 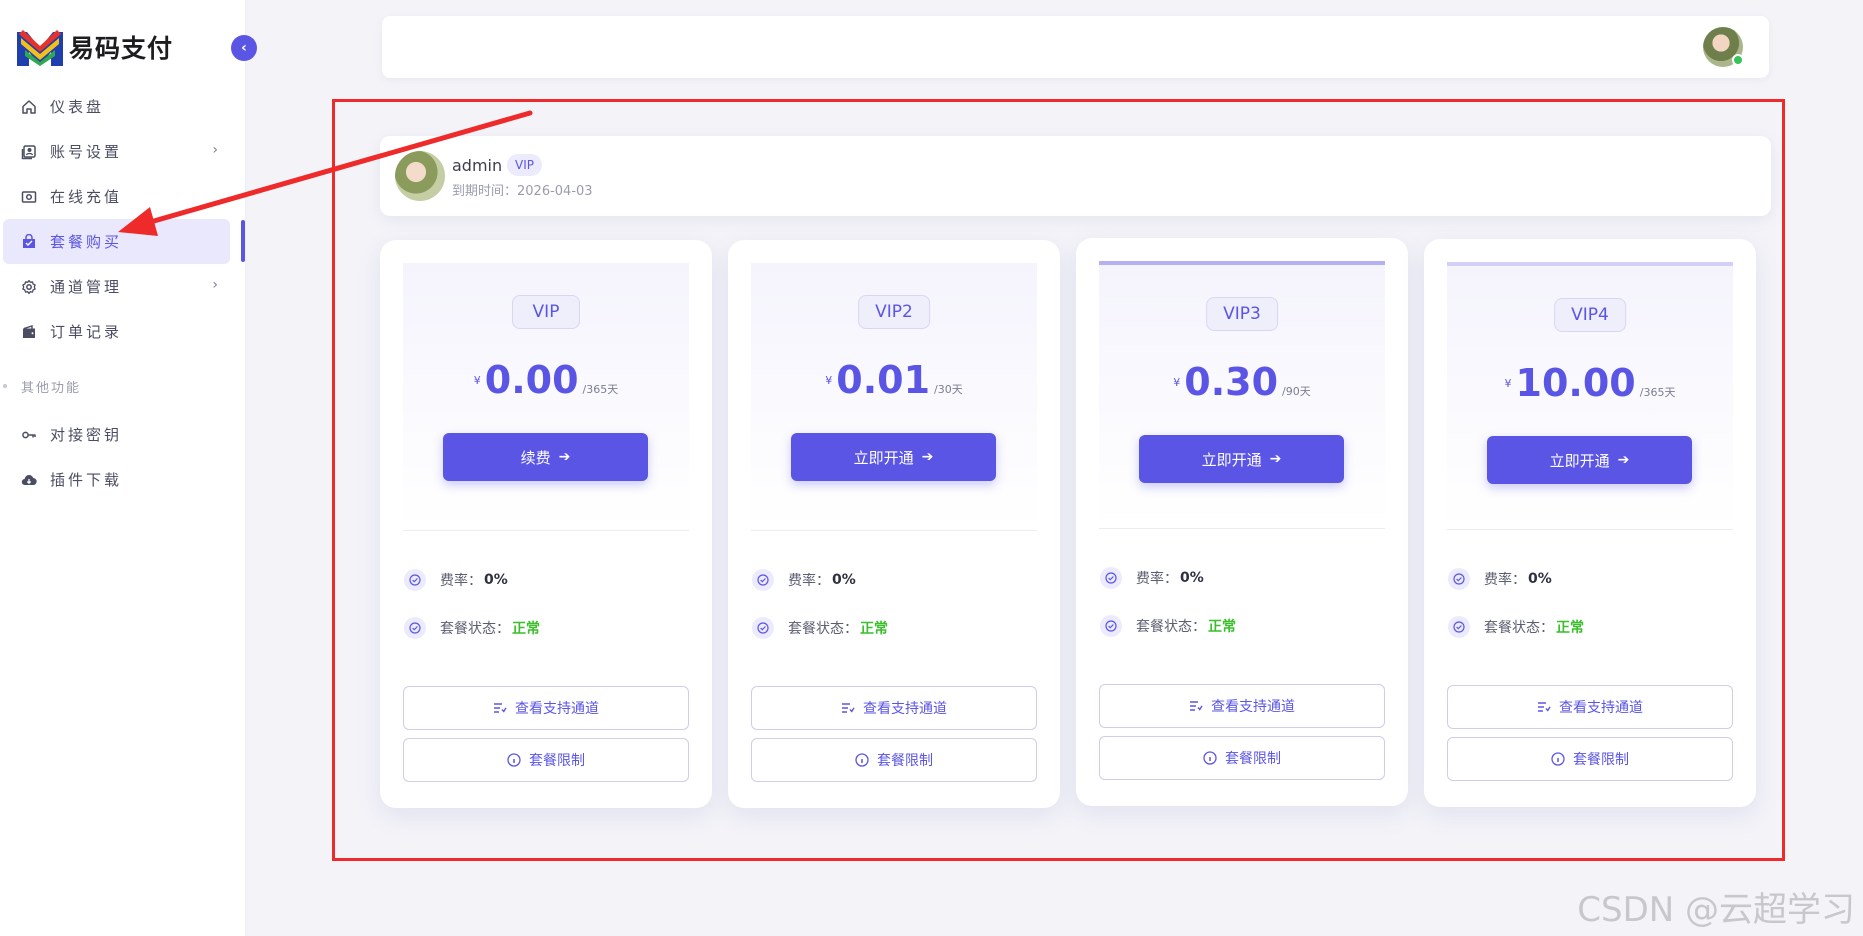 I want to click on cash-icon, so click(x=29, y=197).